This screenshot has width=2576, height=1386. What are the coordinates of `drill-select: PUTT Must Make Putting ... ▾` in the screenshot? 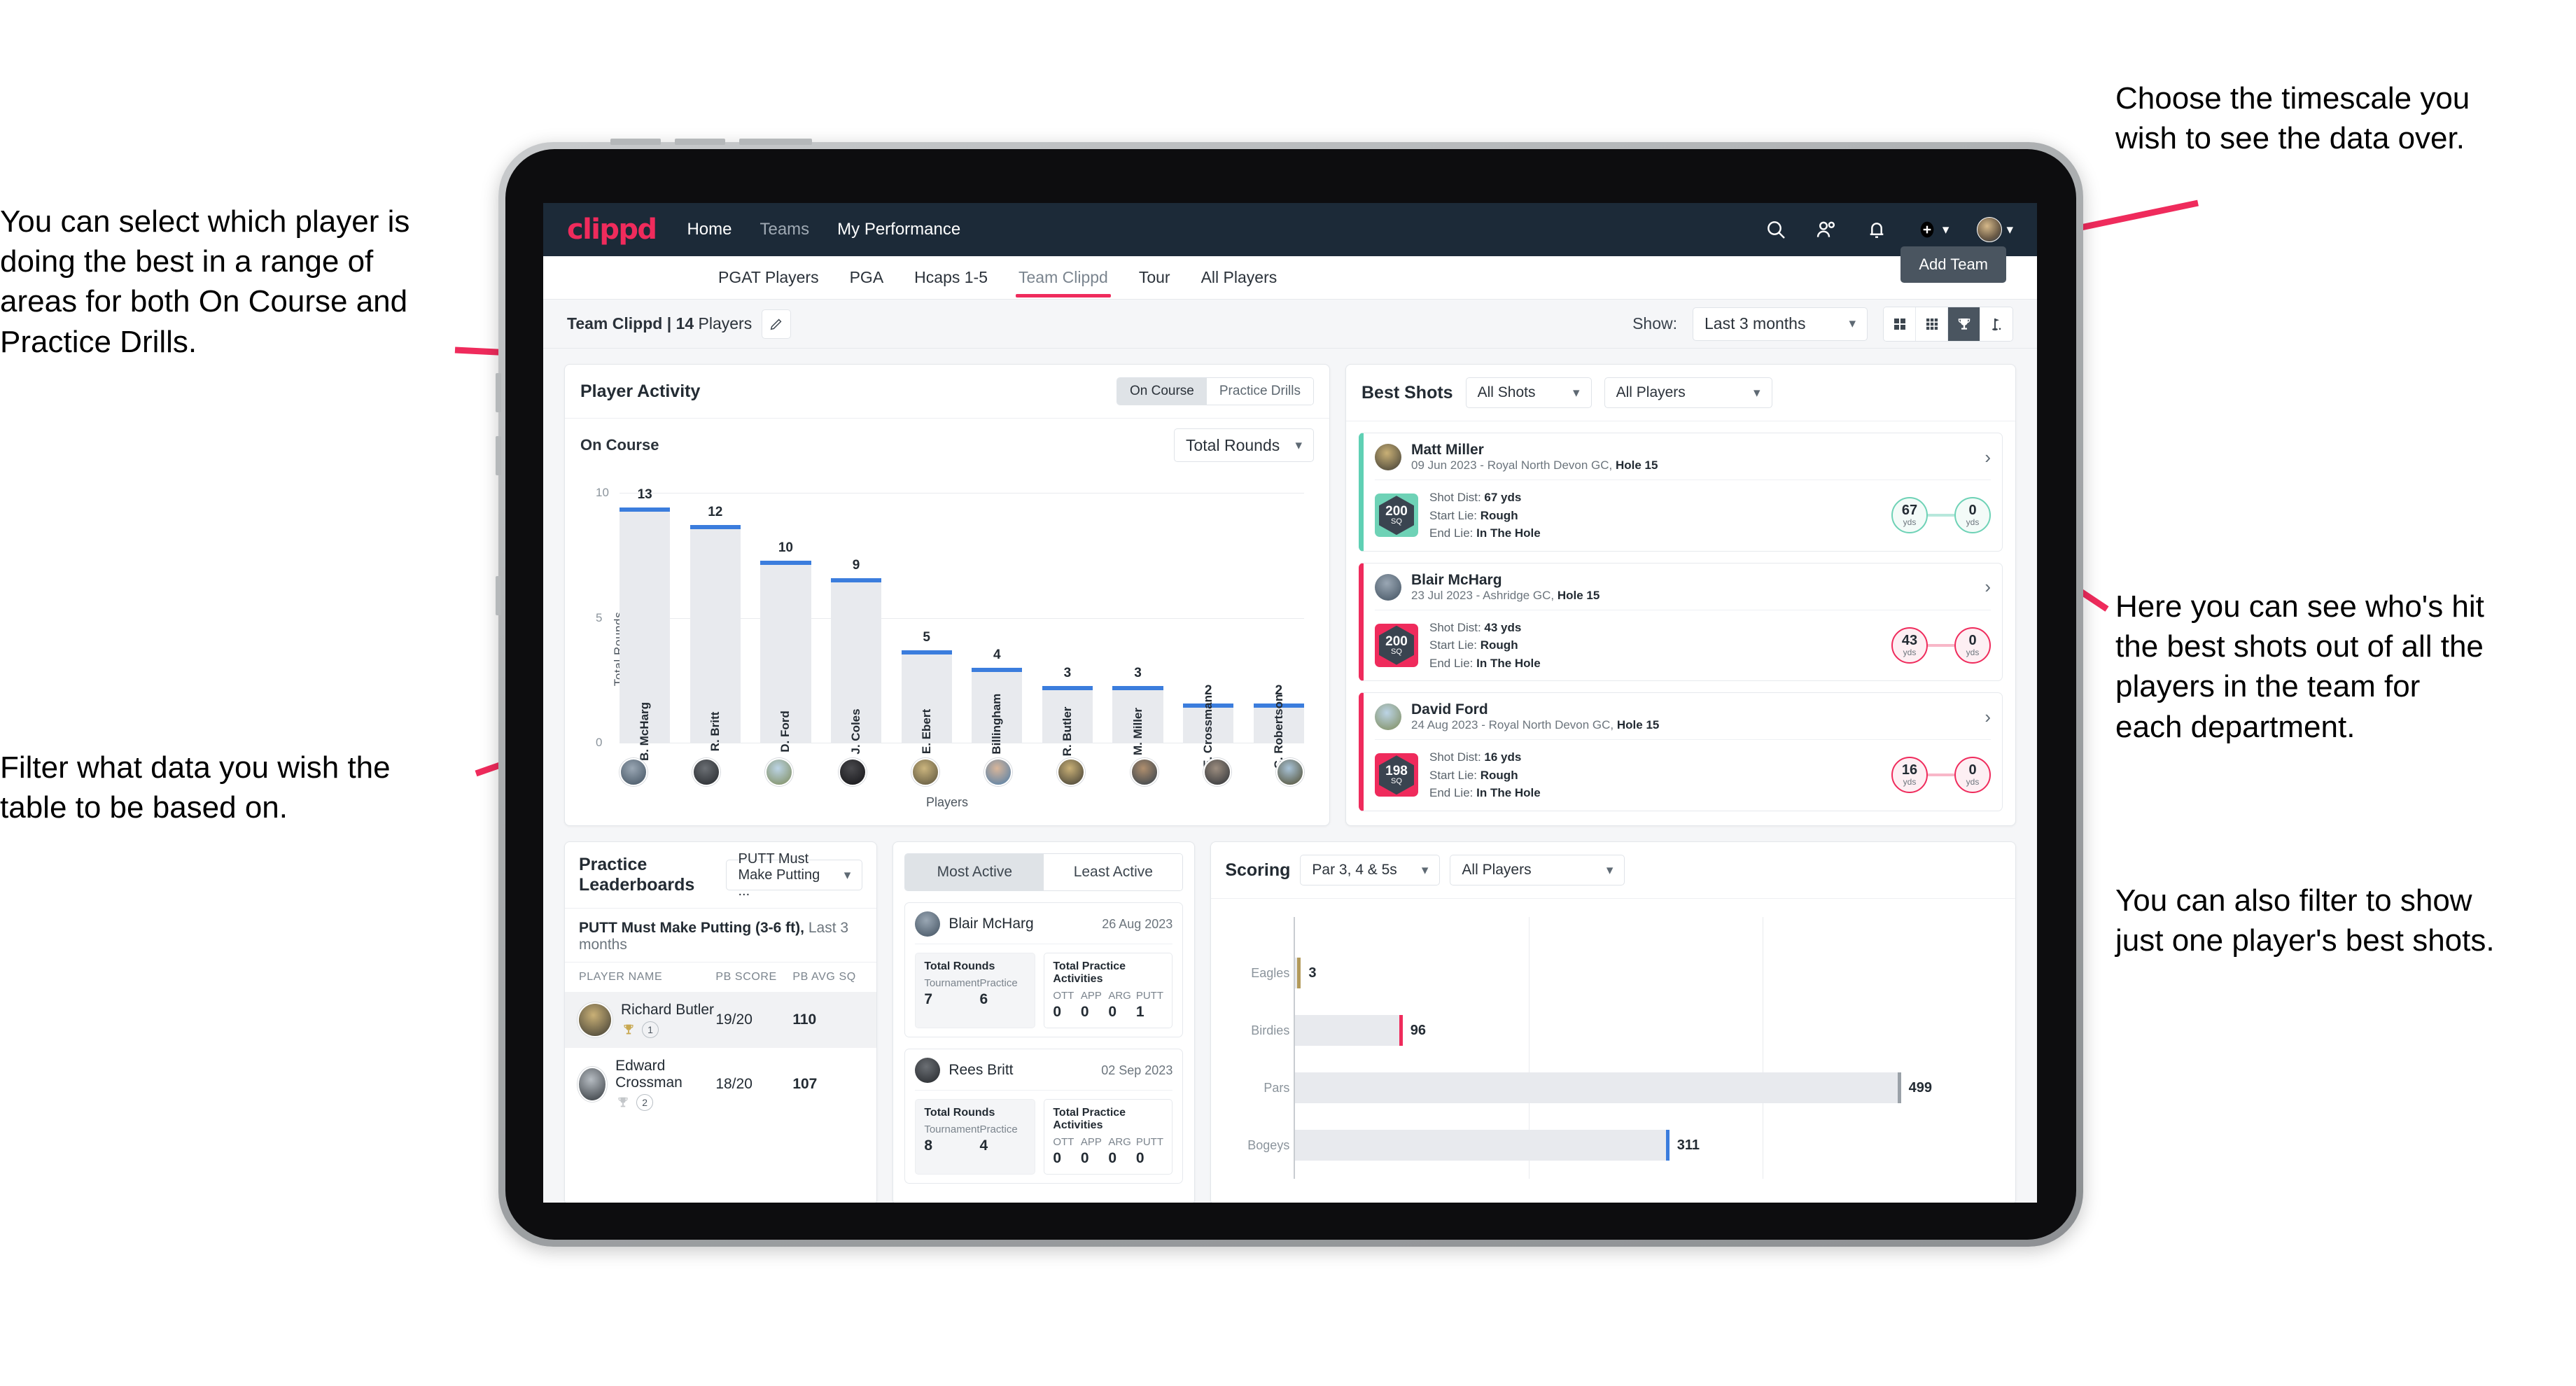 It's located at (794, 875).